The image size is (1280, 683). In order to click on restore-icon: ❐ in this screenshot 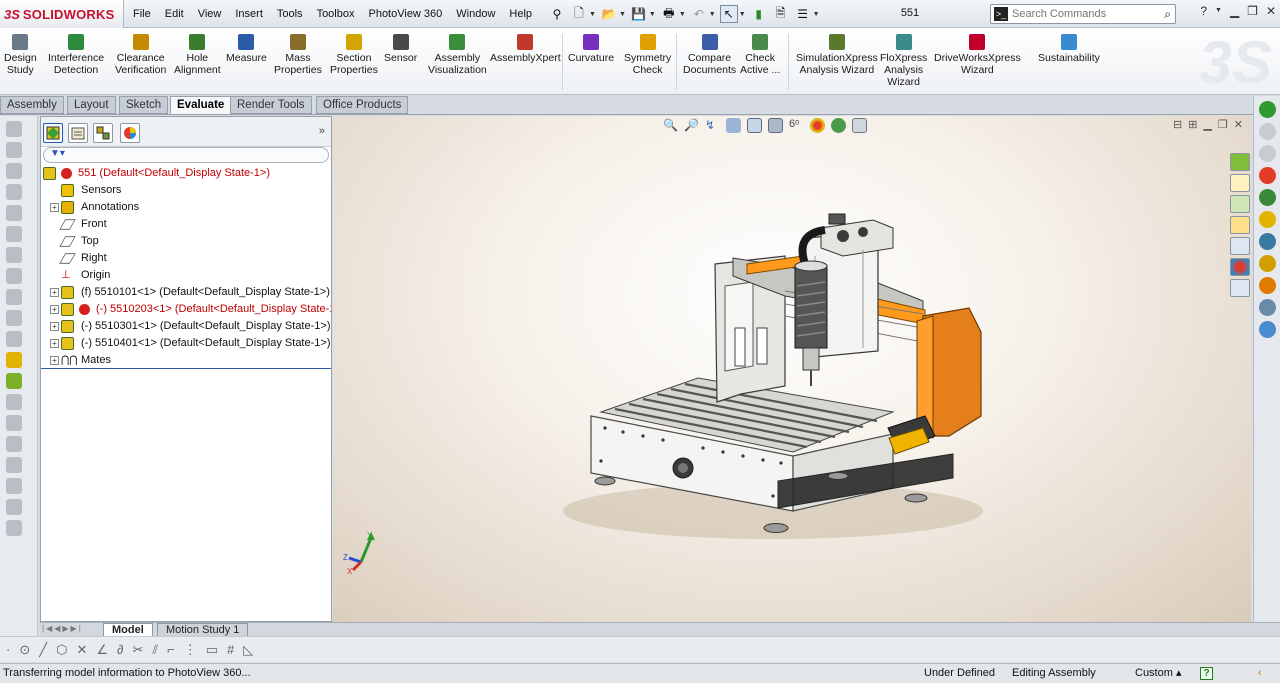, I will do `click(1252, 11)`.